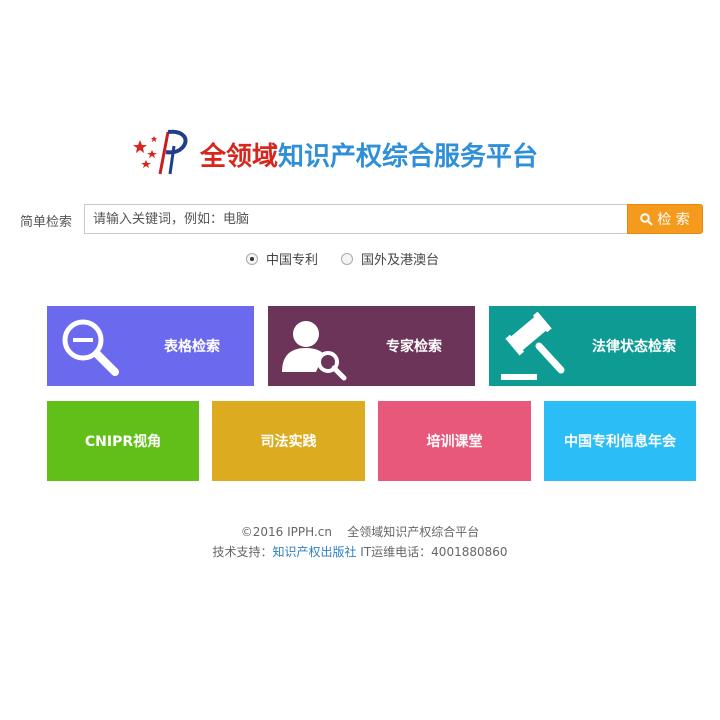 This screenshot has height=720, width=720. Describe the element at coordinates (673, 220) in the screenshot. I see `search-button-label: 检 索` at that location.